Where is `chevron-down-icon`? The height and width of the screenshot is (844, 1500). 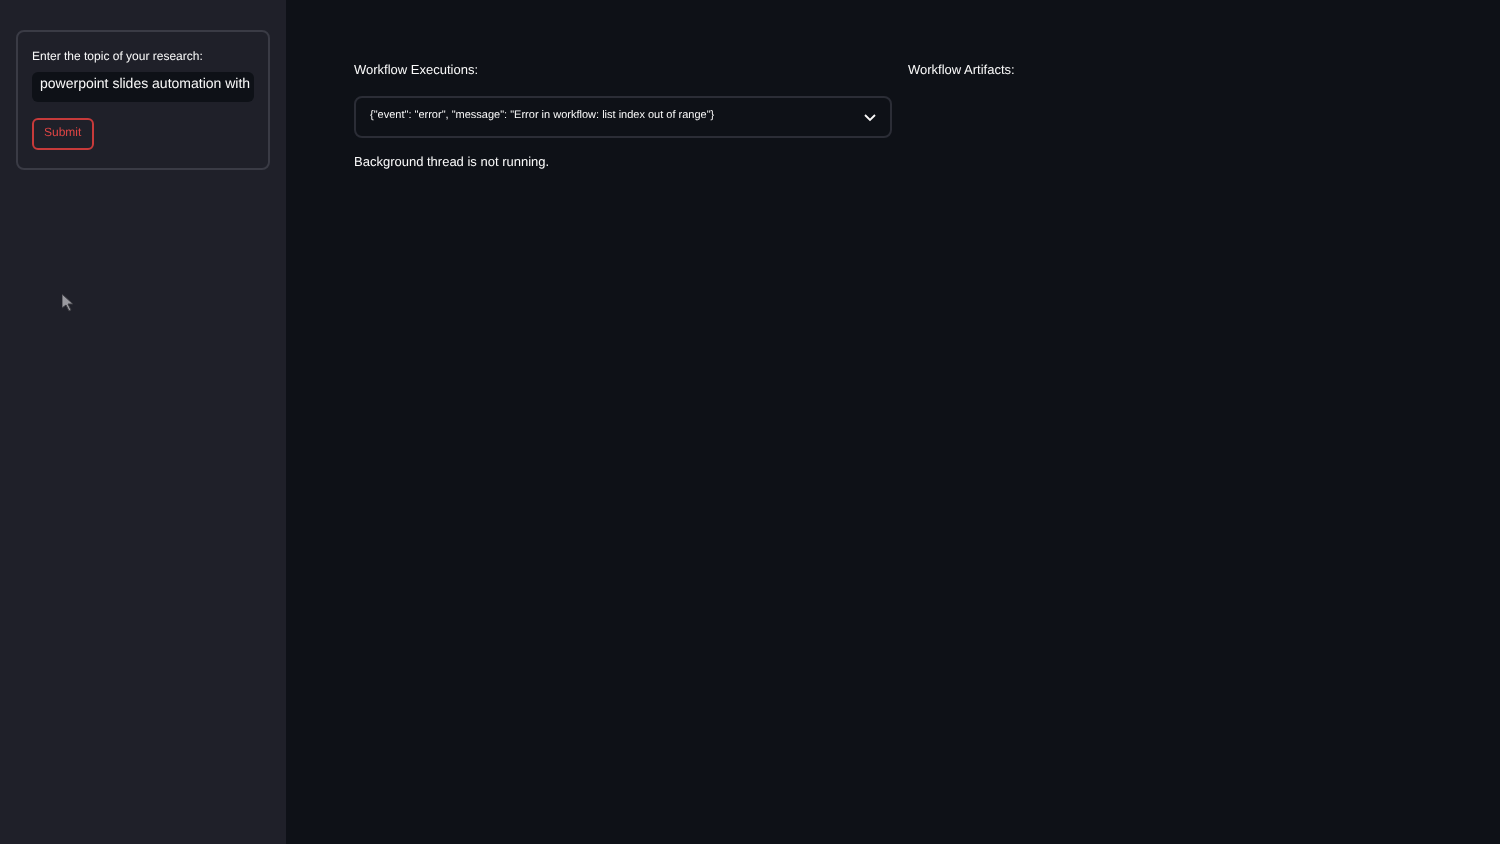 chevron-down-icon is located at coordinates (870, 117).